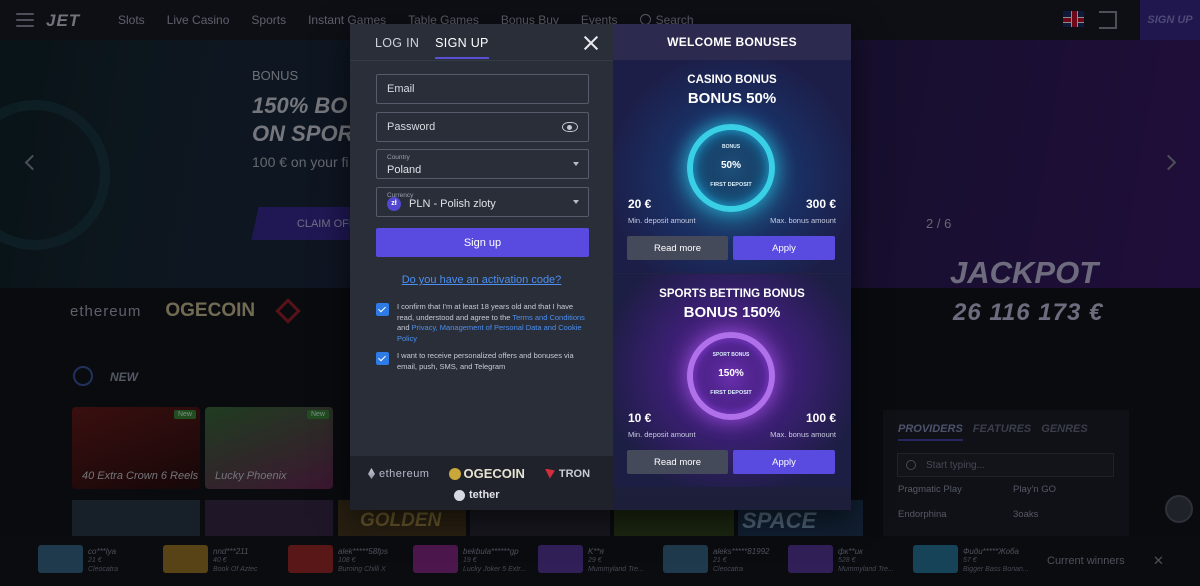 The image size is (1200, 586). Describe the element at coordinates (731, 355) in the screenshot. I see `badge-top-text: SPORT BONUS` at that location.